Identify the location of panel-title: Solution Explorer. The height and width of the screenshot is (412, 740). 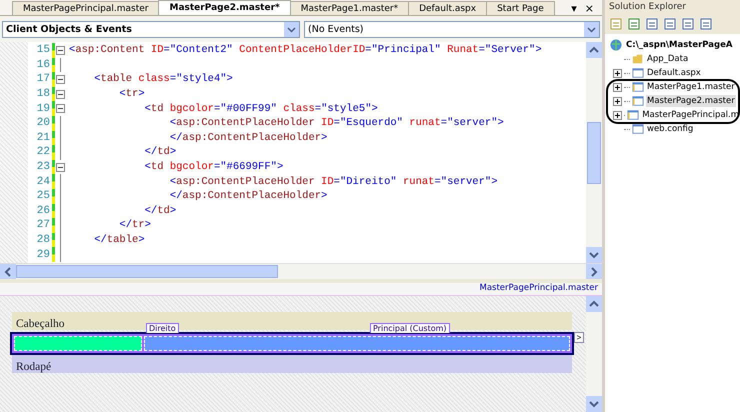
(647, 7).